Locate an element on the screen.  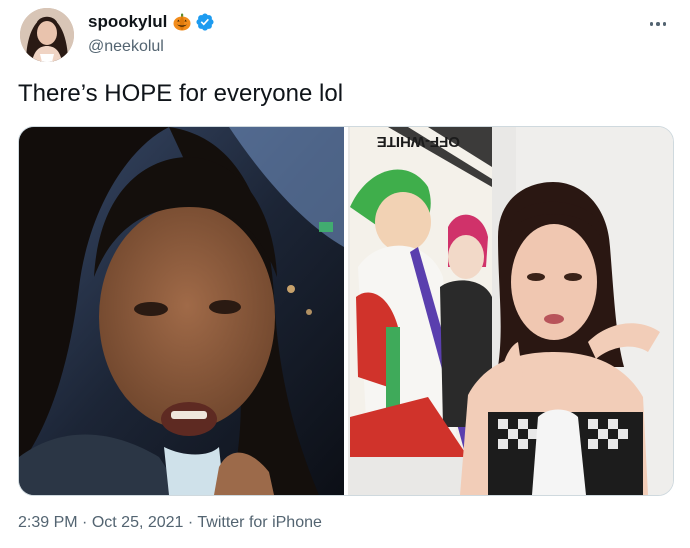
user-handle: @neekolul is located at coordinates (151, 47).